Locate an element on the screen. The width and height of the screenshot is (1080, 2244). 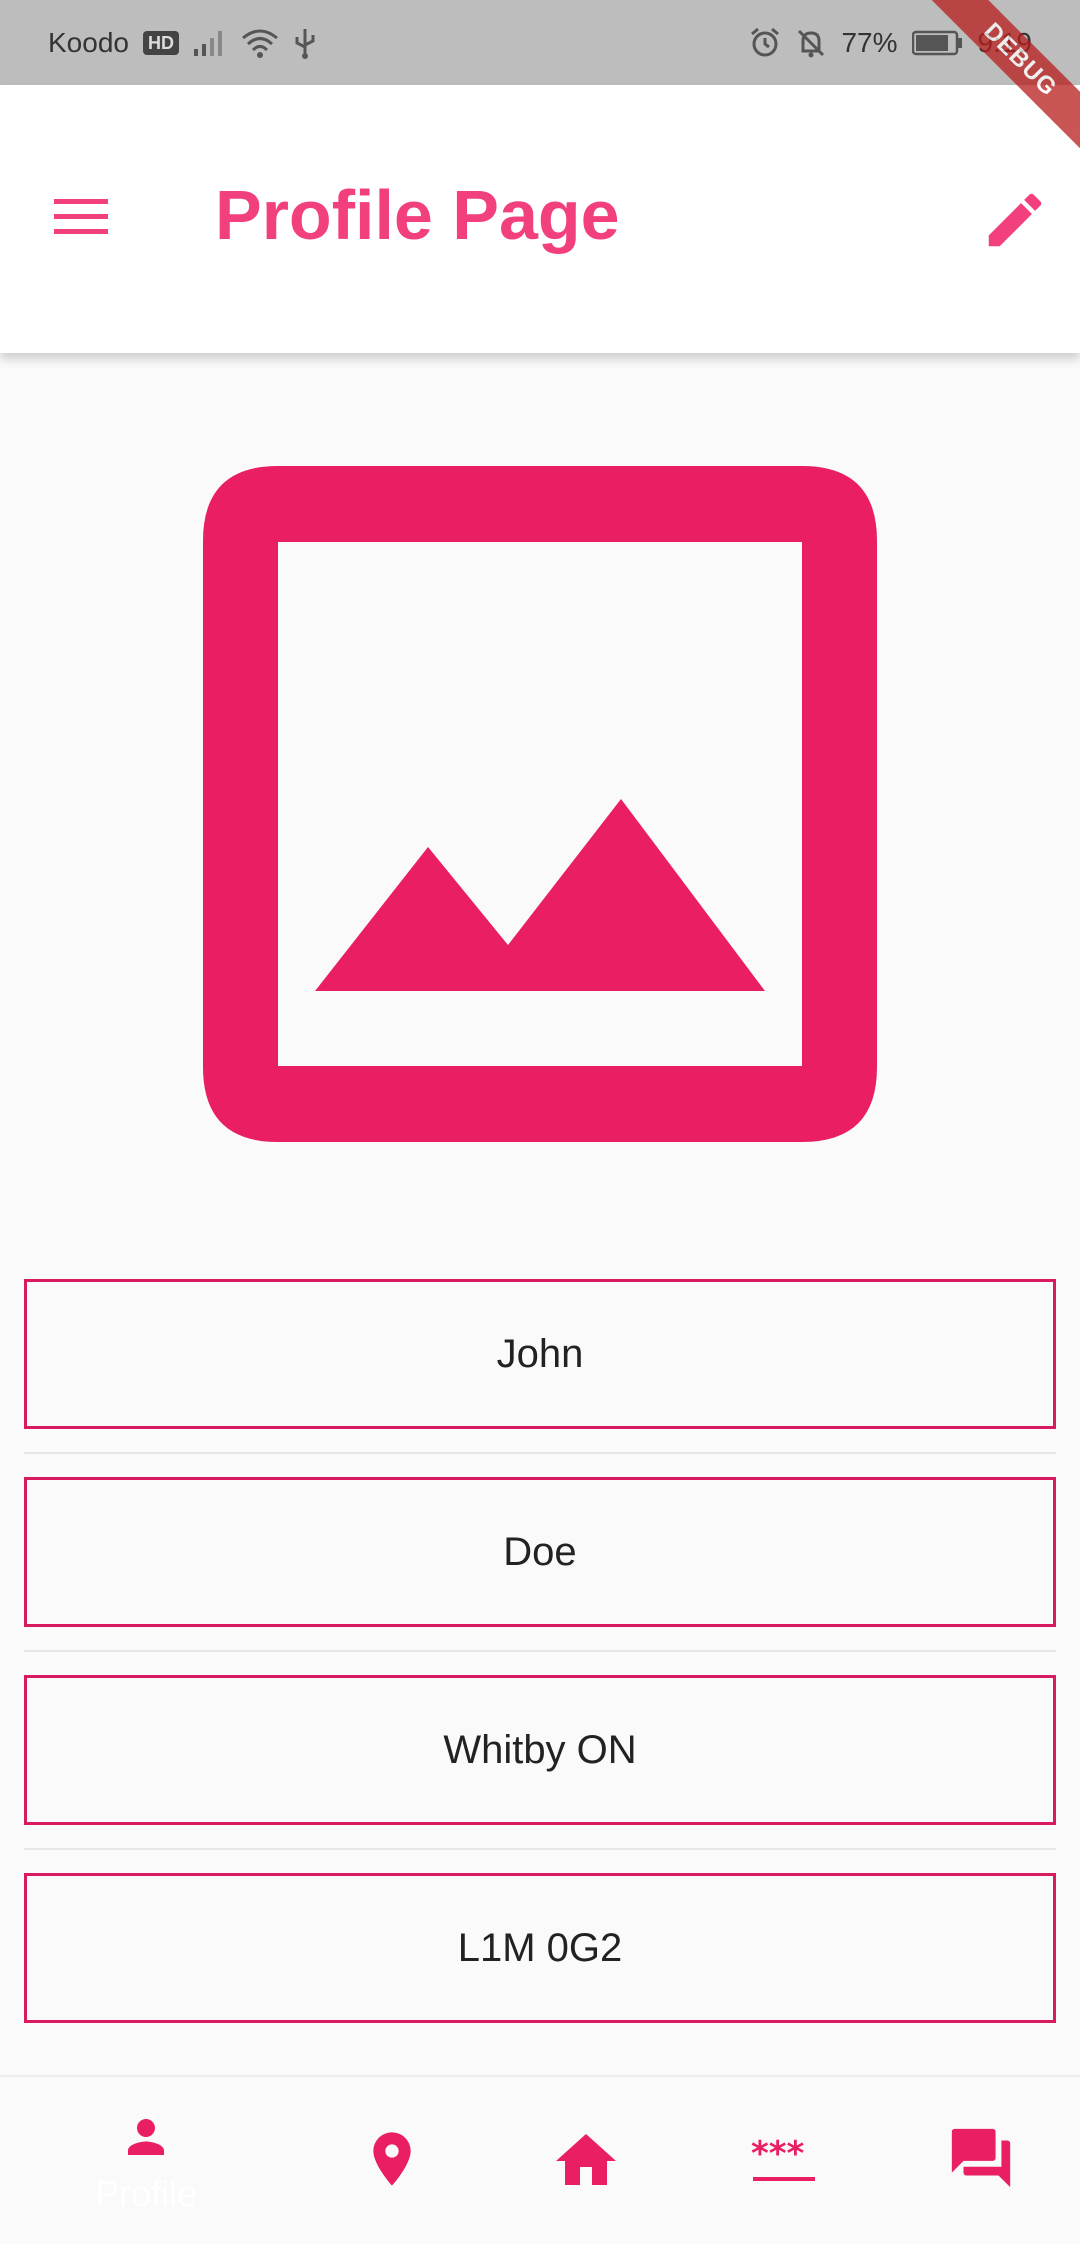
notifications-off-icon is located at coordinates (811, 43).